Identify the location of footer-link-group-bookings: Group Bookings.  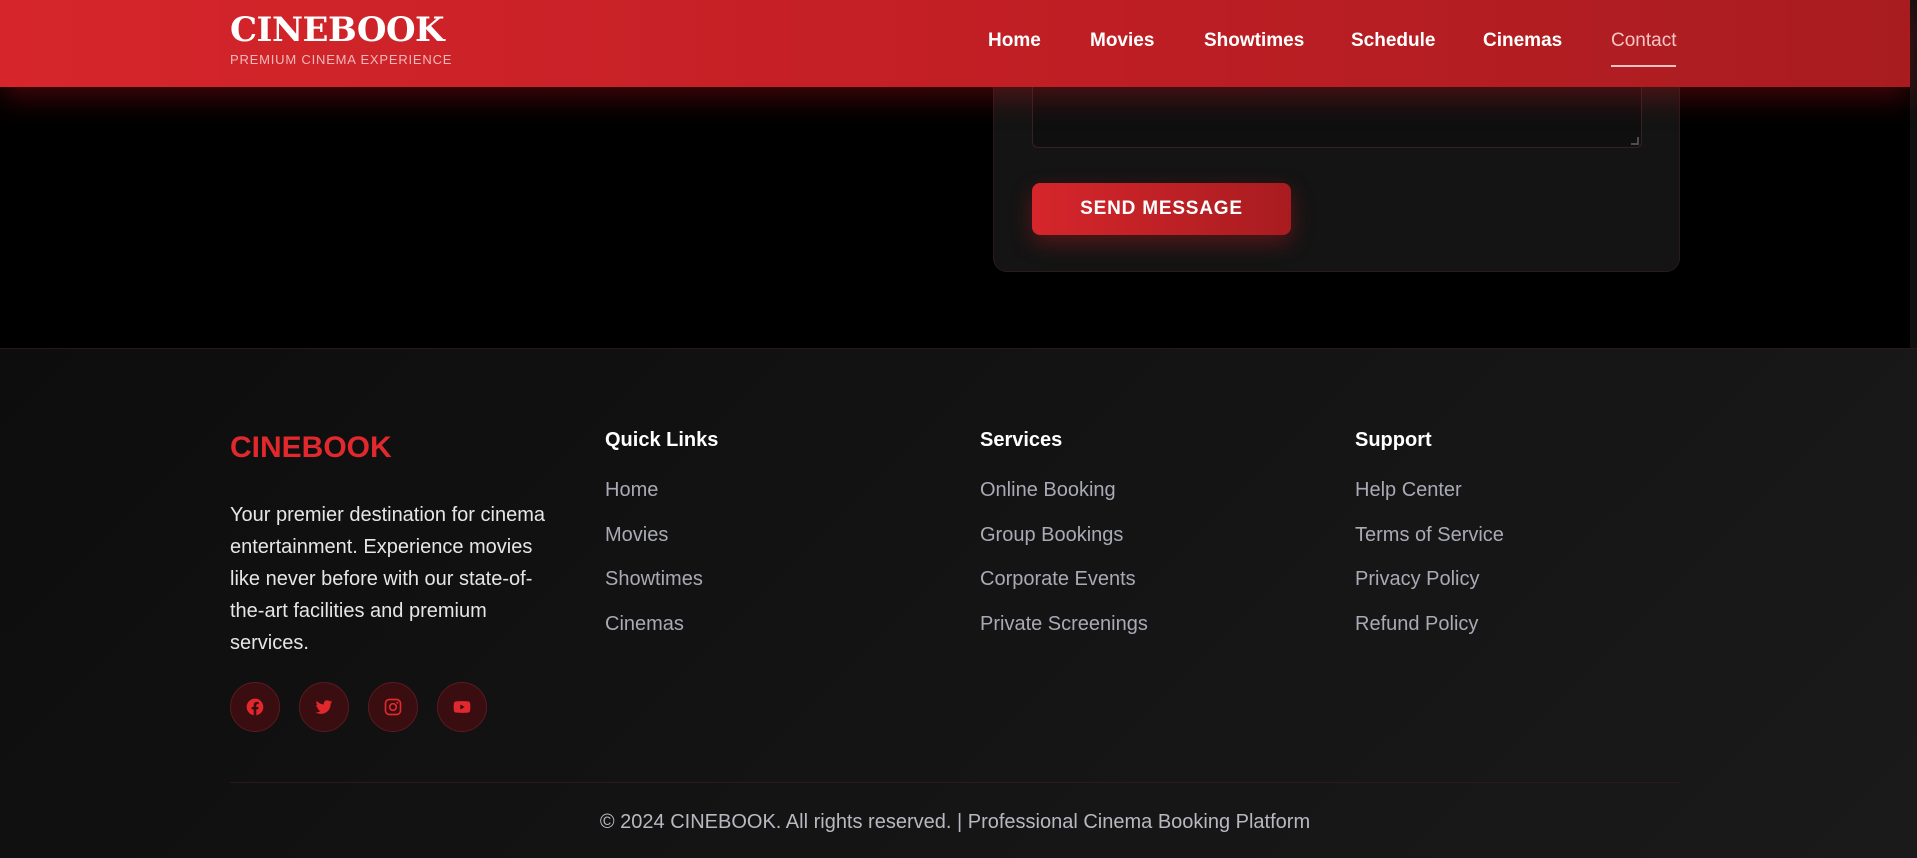
(1064, 546).